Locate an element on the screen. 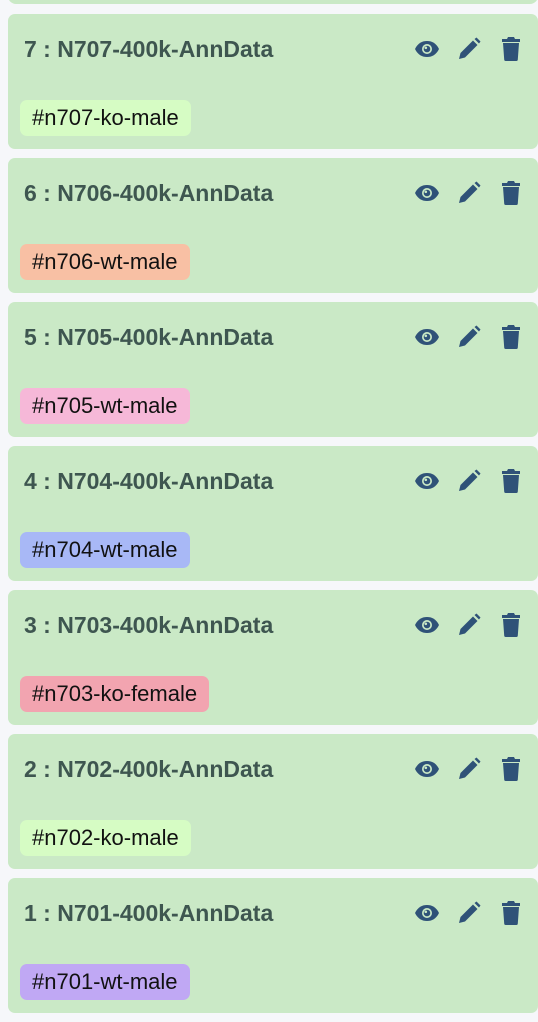 Image resolution: width=538 pixels, height=1022 pixels. dataset-title: 7 : N707-400k-AnnData is located at coordinates (149, 49).